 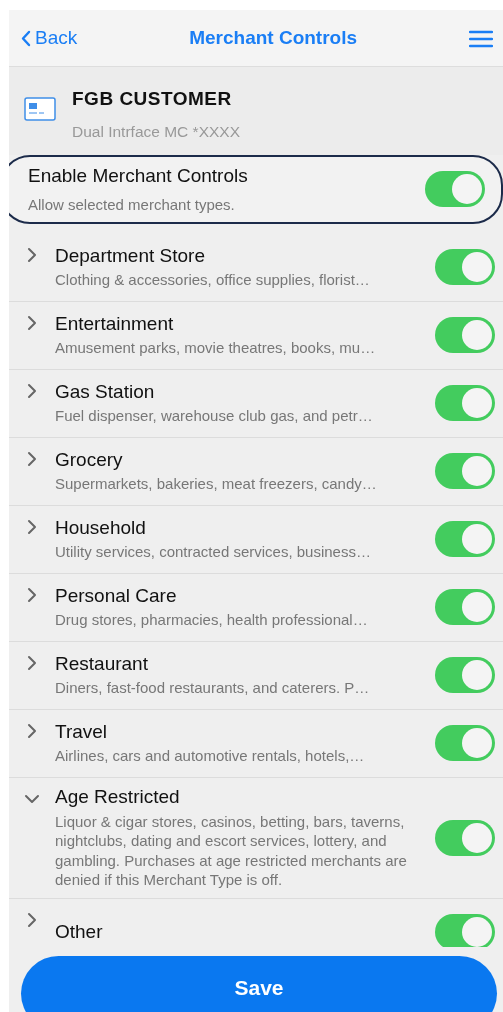 What do you see at coordinates (79, 932) in the screenshot?
I see `category-title: Other` at bounding box center [79, 932].